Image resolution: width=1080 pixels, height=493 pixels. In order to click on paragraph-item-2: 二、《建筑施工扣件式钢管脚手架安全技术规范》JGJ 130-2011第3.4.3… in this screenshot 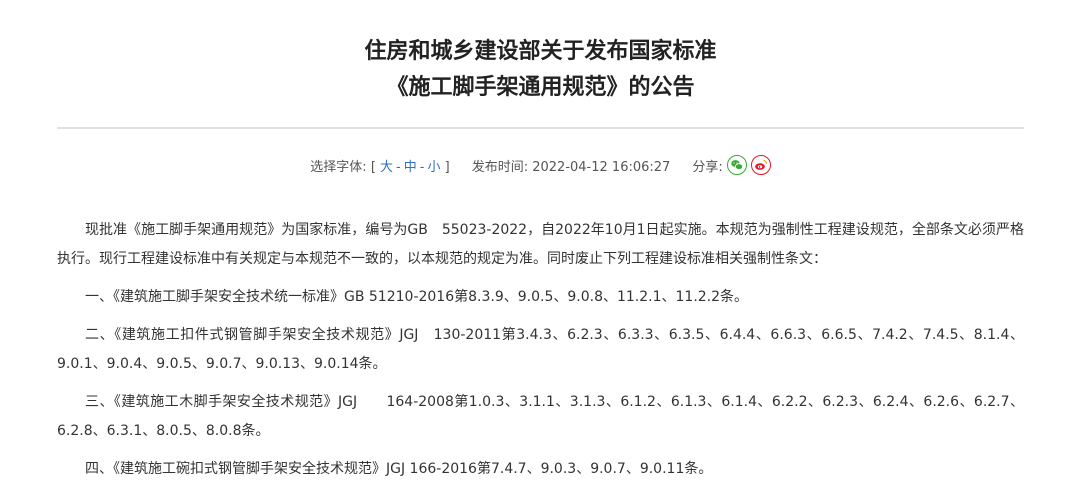, I will do `click(540, 349)`.